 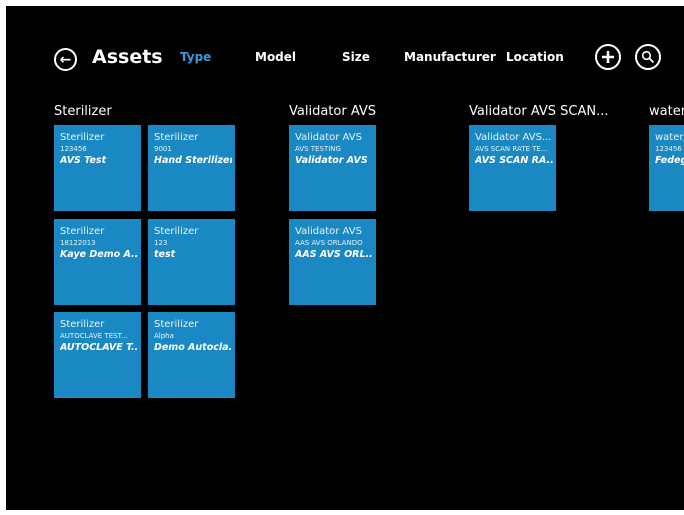 I want to click on asset-tile: Sterilizer 123456 AVS Test, so click(x=97, y=168).